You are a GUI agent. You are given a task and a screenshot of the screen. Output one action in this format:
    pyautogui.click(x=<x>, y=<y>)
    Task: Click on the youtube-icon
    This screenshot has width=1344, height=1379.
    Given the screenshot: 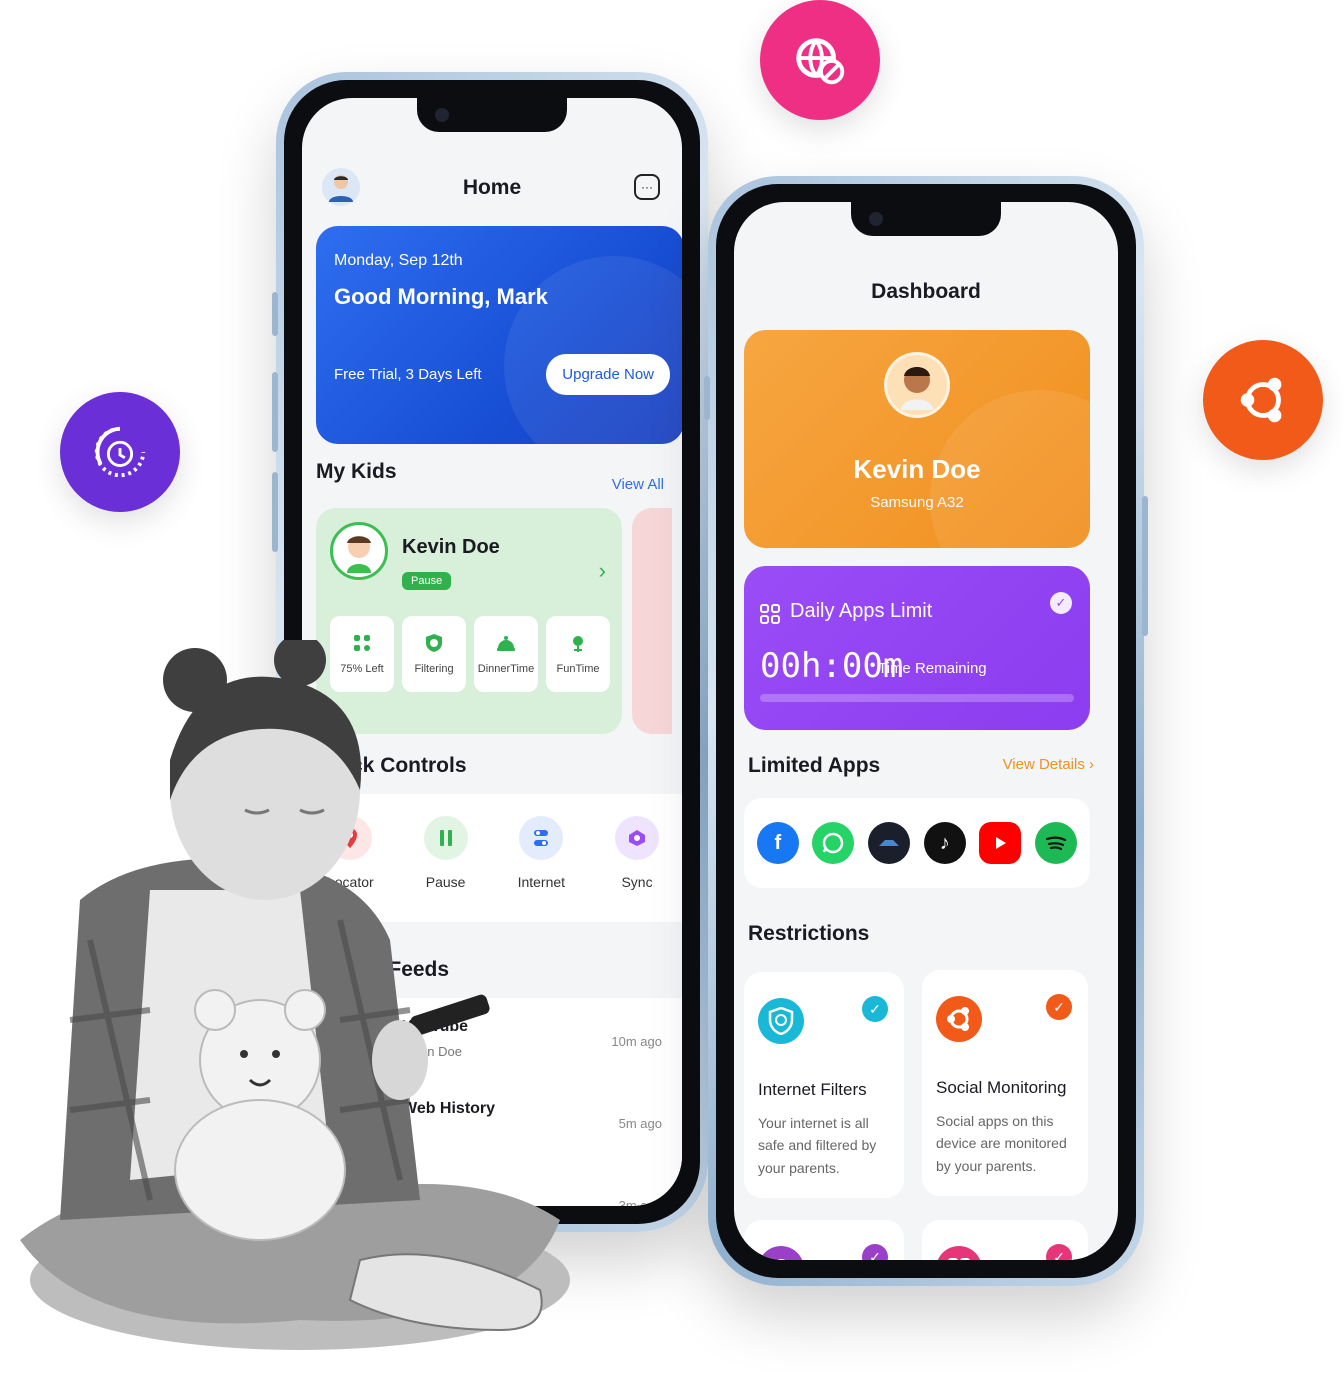 What is the action you would take?
    pyautogui.click(x=1000, y=843)
    